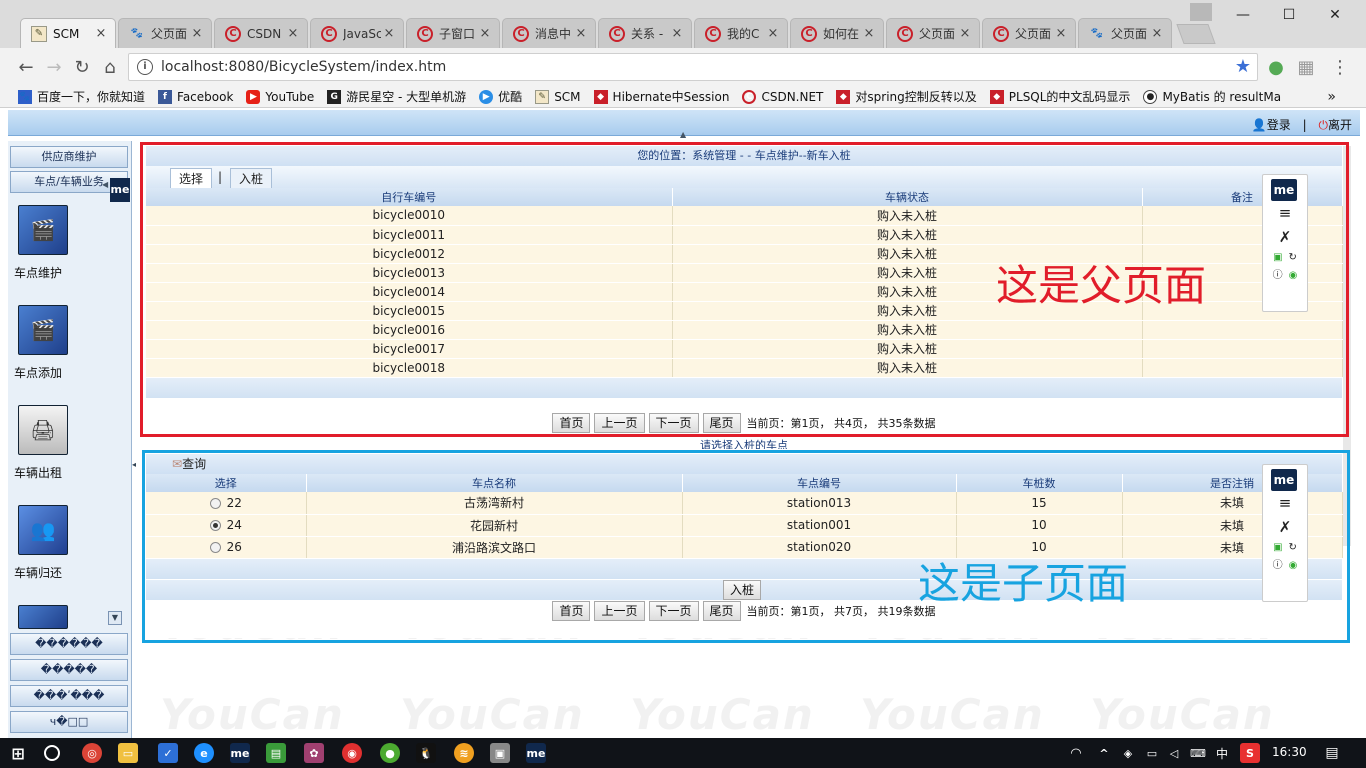  What do you see at coordinates (1340, 68) in the screenshot?
I see `menu-dots-icon: ⋮` at bounding box center [1340, 68].